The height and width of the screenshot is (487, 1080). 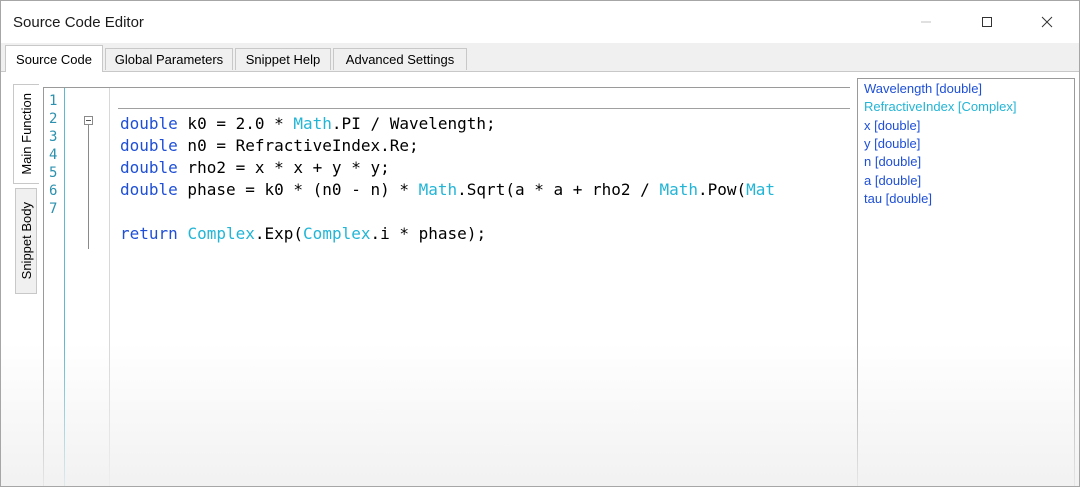 I want to click on maximize-button, so click(x=987, y=22).